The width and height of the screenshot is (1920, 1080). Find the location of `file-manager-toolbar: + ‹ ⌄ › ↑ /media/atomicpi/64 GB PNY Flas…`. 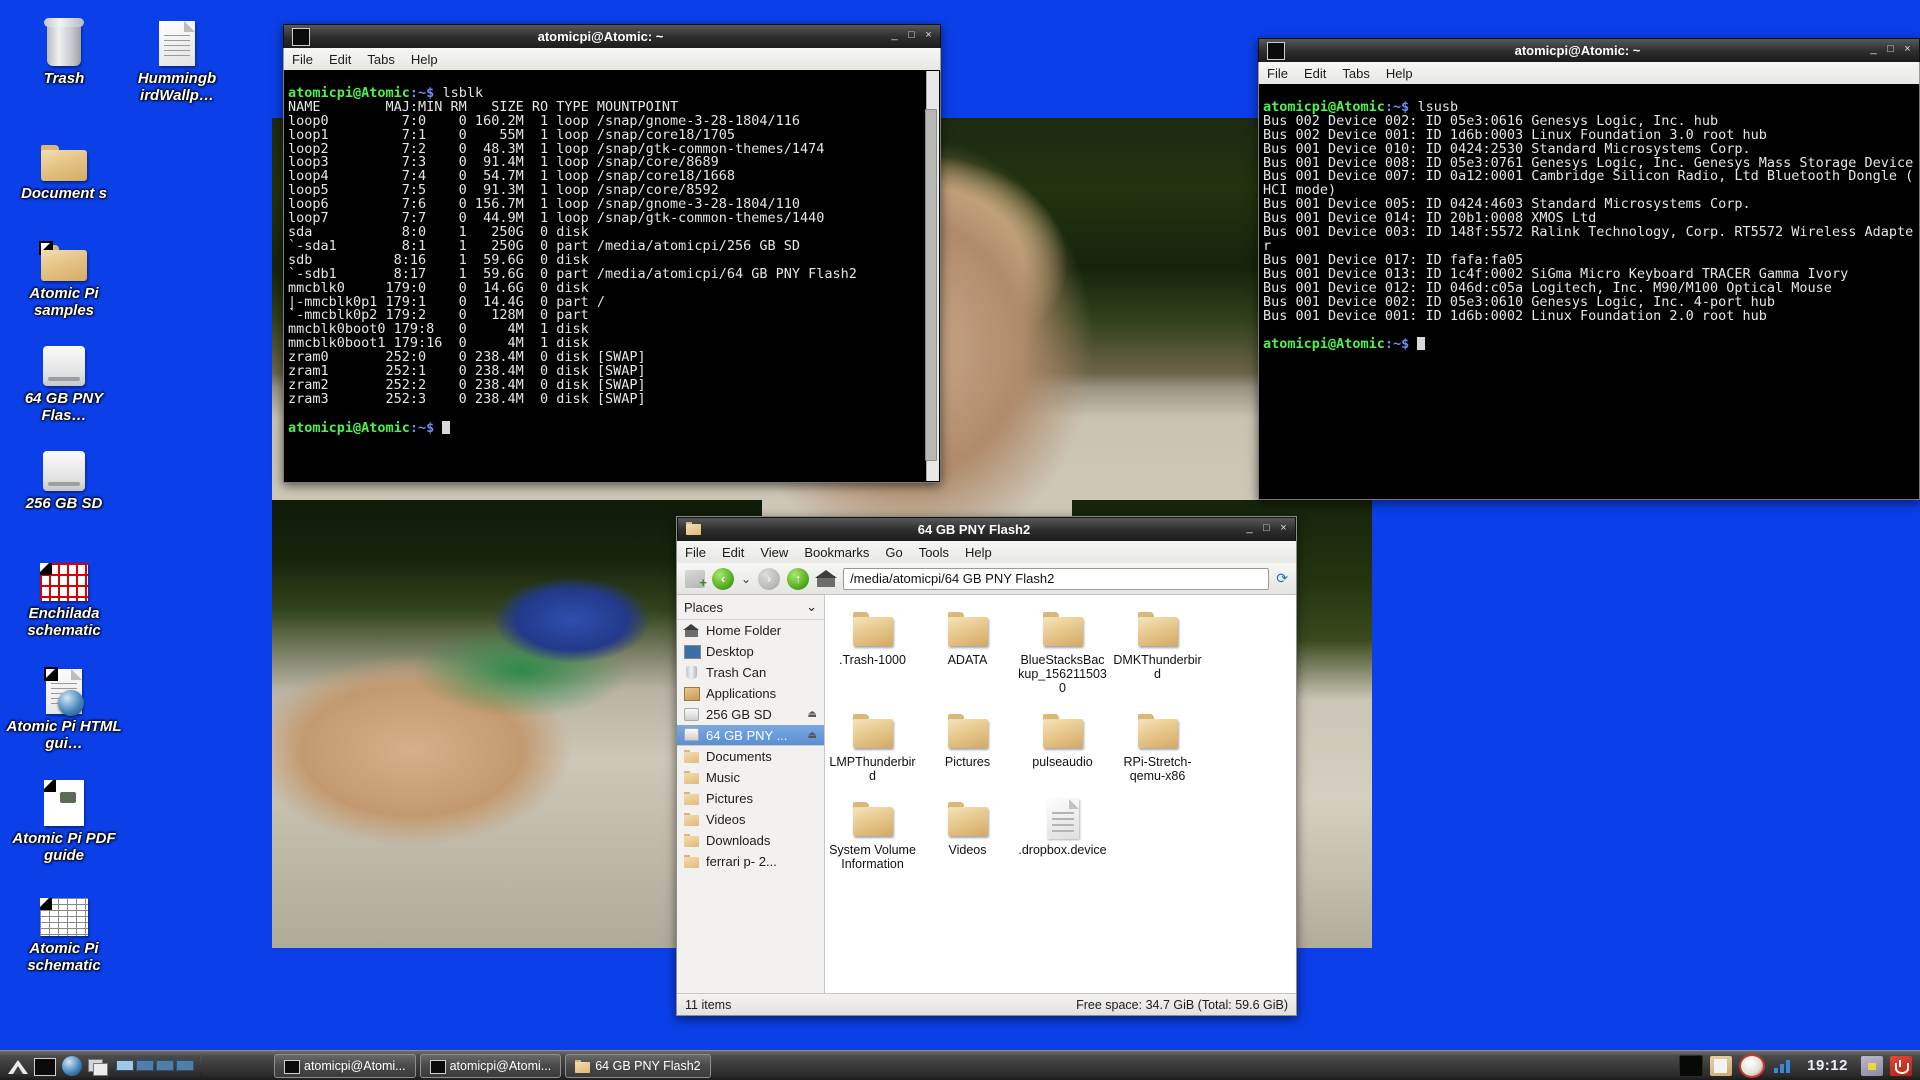

file-manager-toolbar: + ‹ ⌄ › ↑ /media/atomicpi/64 GB PNY Flas… is located at coordinates (986, 579).